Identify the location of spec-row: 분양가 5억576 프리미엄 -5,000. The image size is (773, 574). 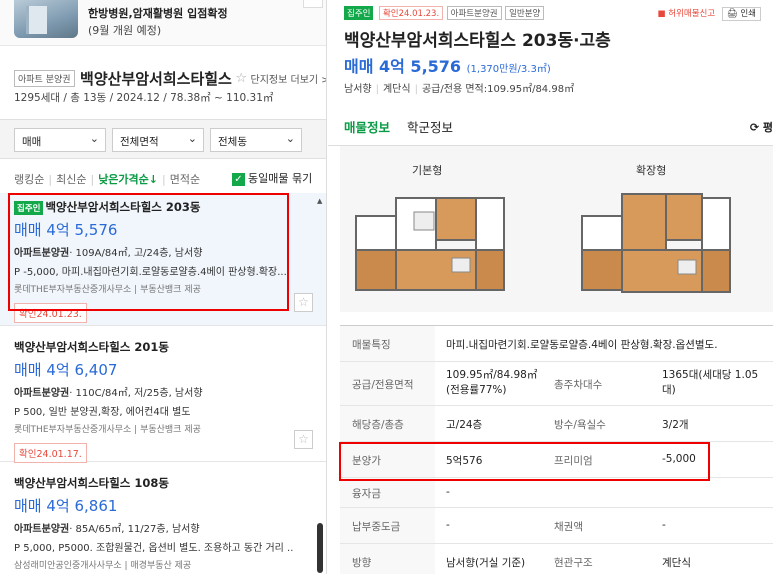
(556, 460).